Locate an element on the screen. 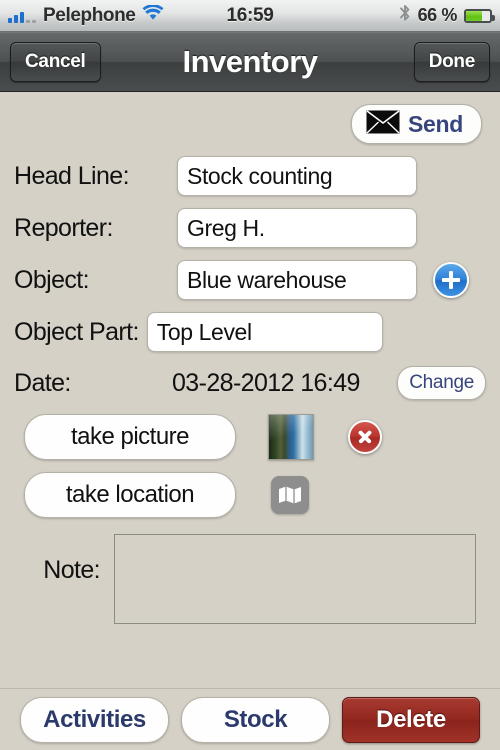 The image size is (500, 750). status-bar-right: 66 % is located at coordinates (447, 15).